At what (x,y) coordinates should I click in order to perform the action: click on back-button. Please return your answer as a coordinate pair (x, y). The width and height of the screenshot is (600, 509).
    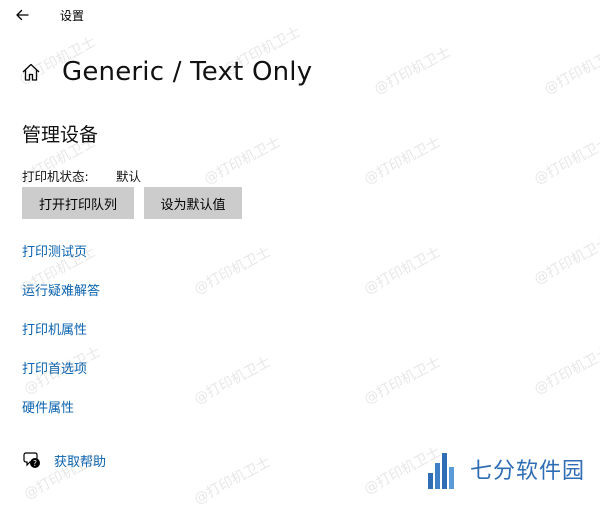
    Looking at the image, I should click on (23, 15).